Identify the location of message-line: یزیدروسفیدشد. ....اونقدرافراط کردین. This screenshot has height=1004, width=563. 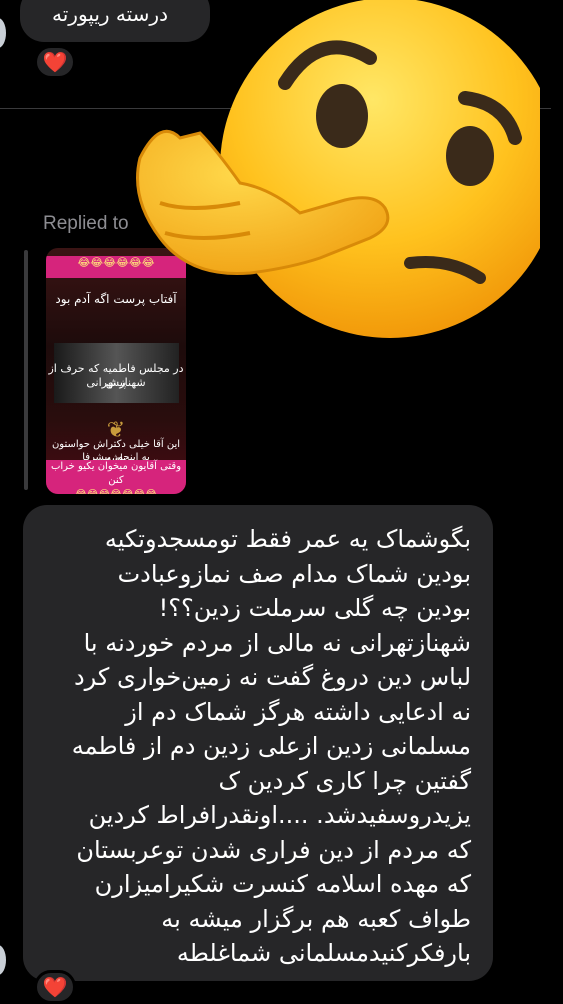
(279, 815).